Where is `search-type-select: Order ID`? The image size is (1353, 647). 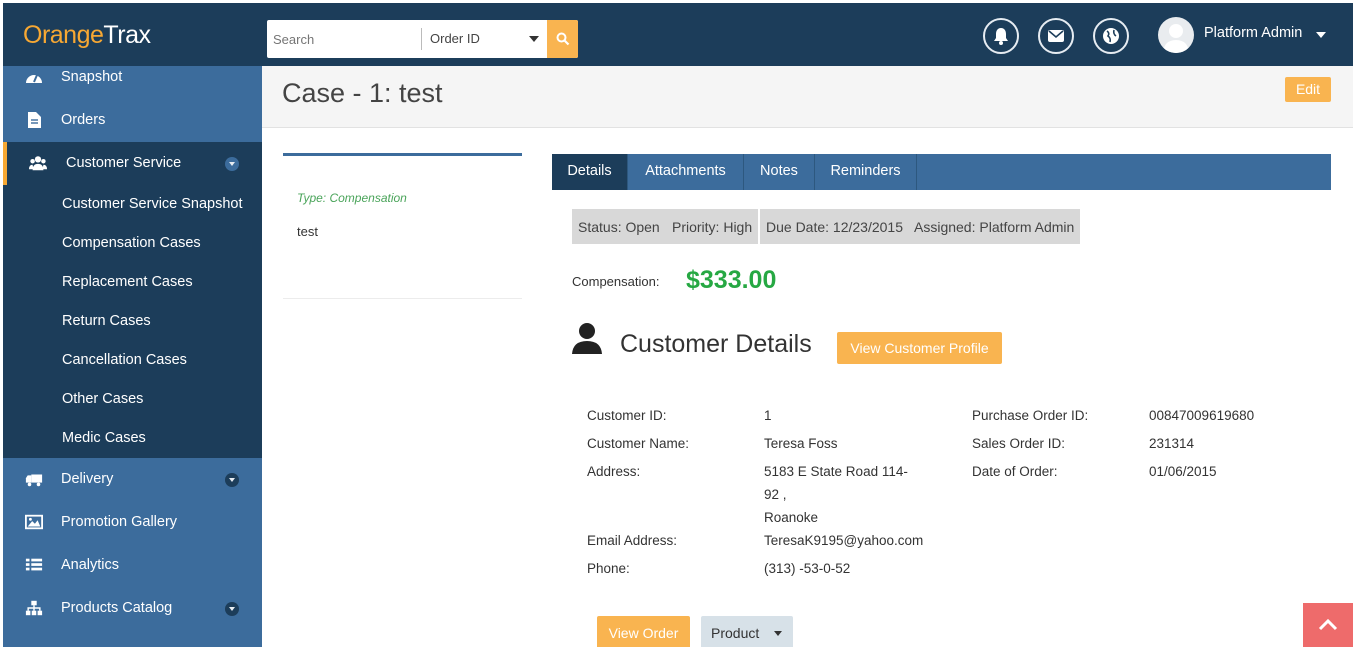
search-type-select: Order ID is located at coordinates (485, 39).